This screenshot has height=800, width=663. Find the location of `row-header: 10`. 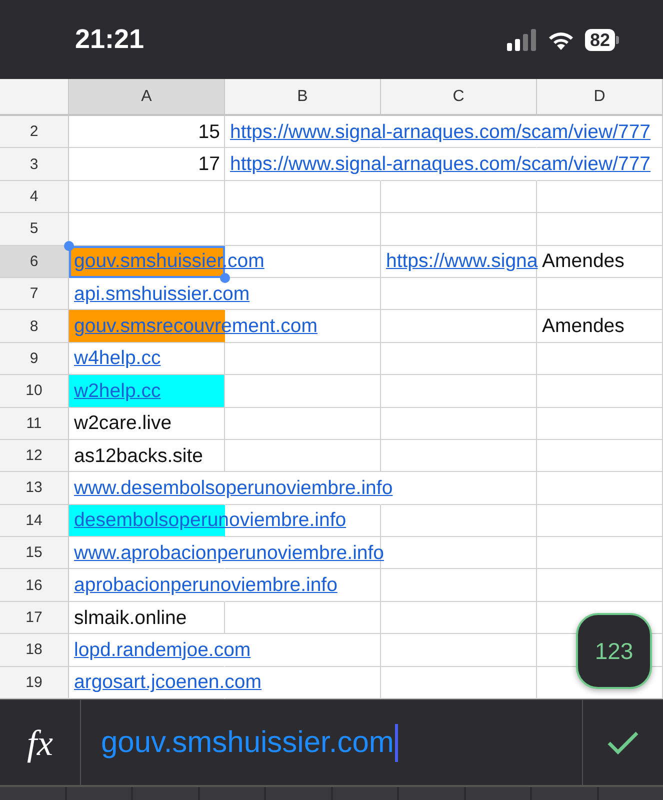

row-header: 10 is located at coordinates (34, 391).